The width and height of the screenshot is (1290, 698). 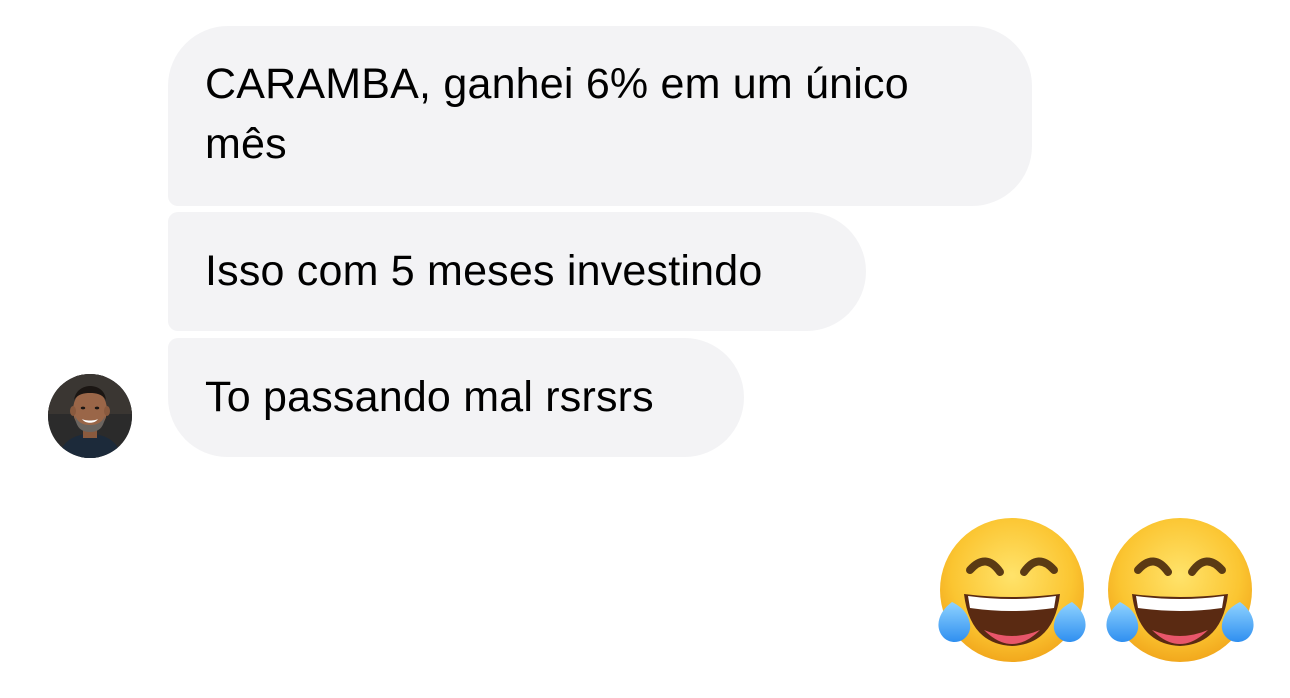 I want to click on message-bubble: To passando mal rsrsrs, so click(x=456, y=397).